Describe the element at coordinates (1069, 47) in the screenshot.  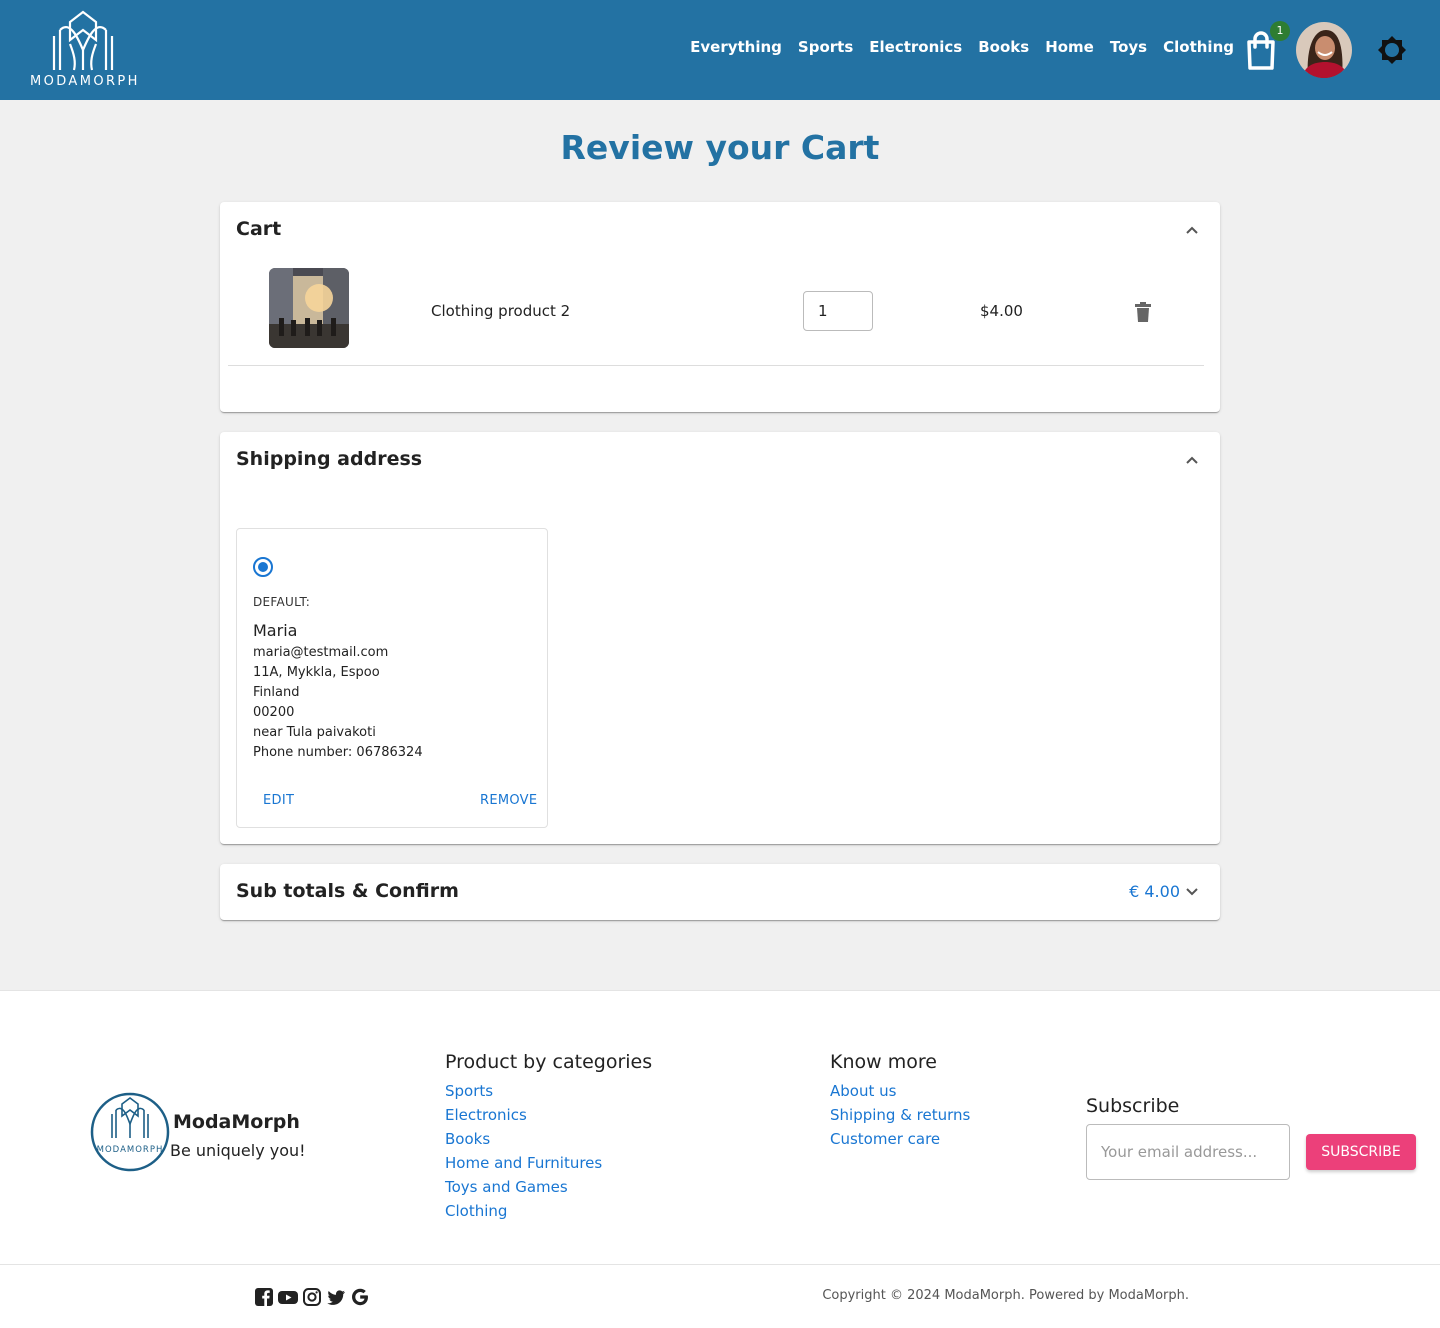
I see `nav-home: Home` at that location.